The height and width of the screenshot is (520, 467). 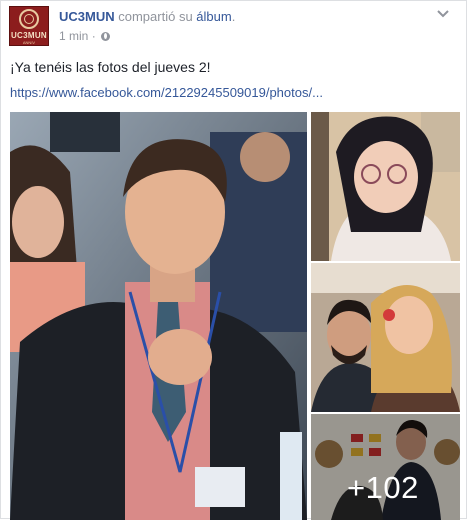 I want to click on page-avatar: UC3MUN ANNIV, so click(x=29, y=26).